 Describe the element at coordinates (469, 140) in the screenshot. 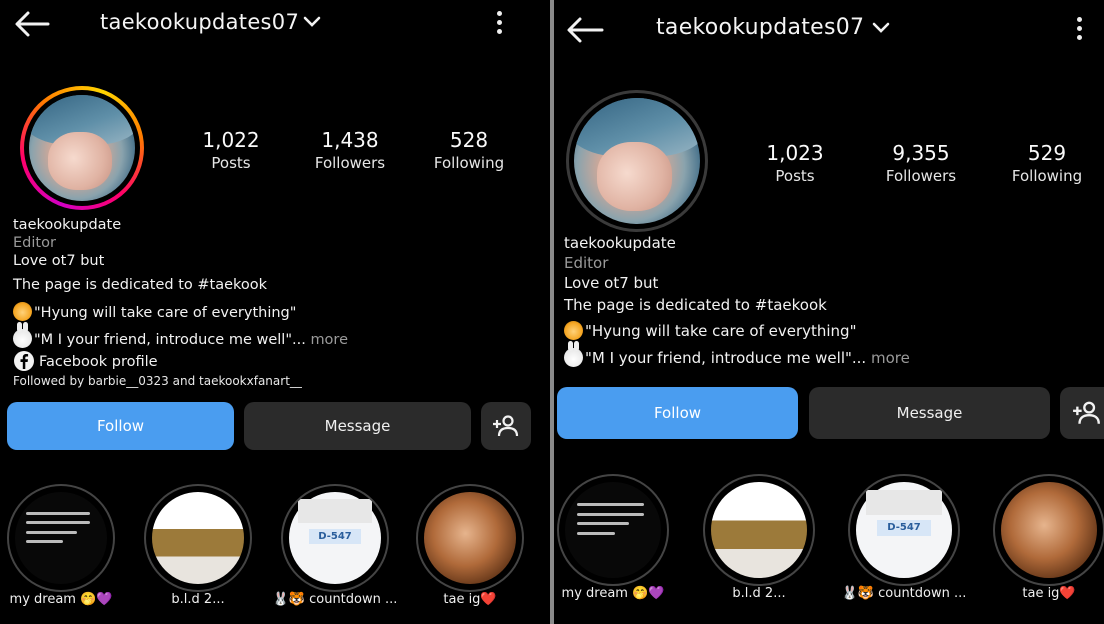

I see `following-count: 528` at that location.